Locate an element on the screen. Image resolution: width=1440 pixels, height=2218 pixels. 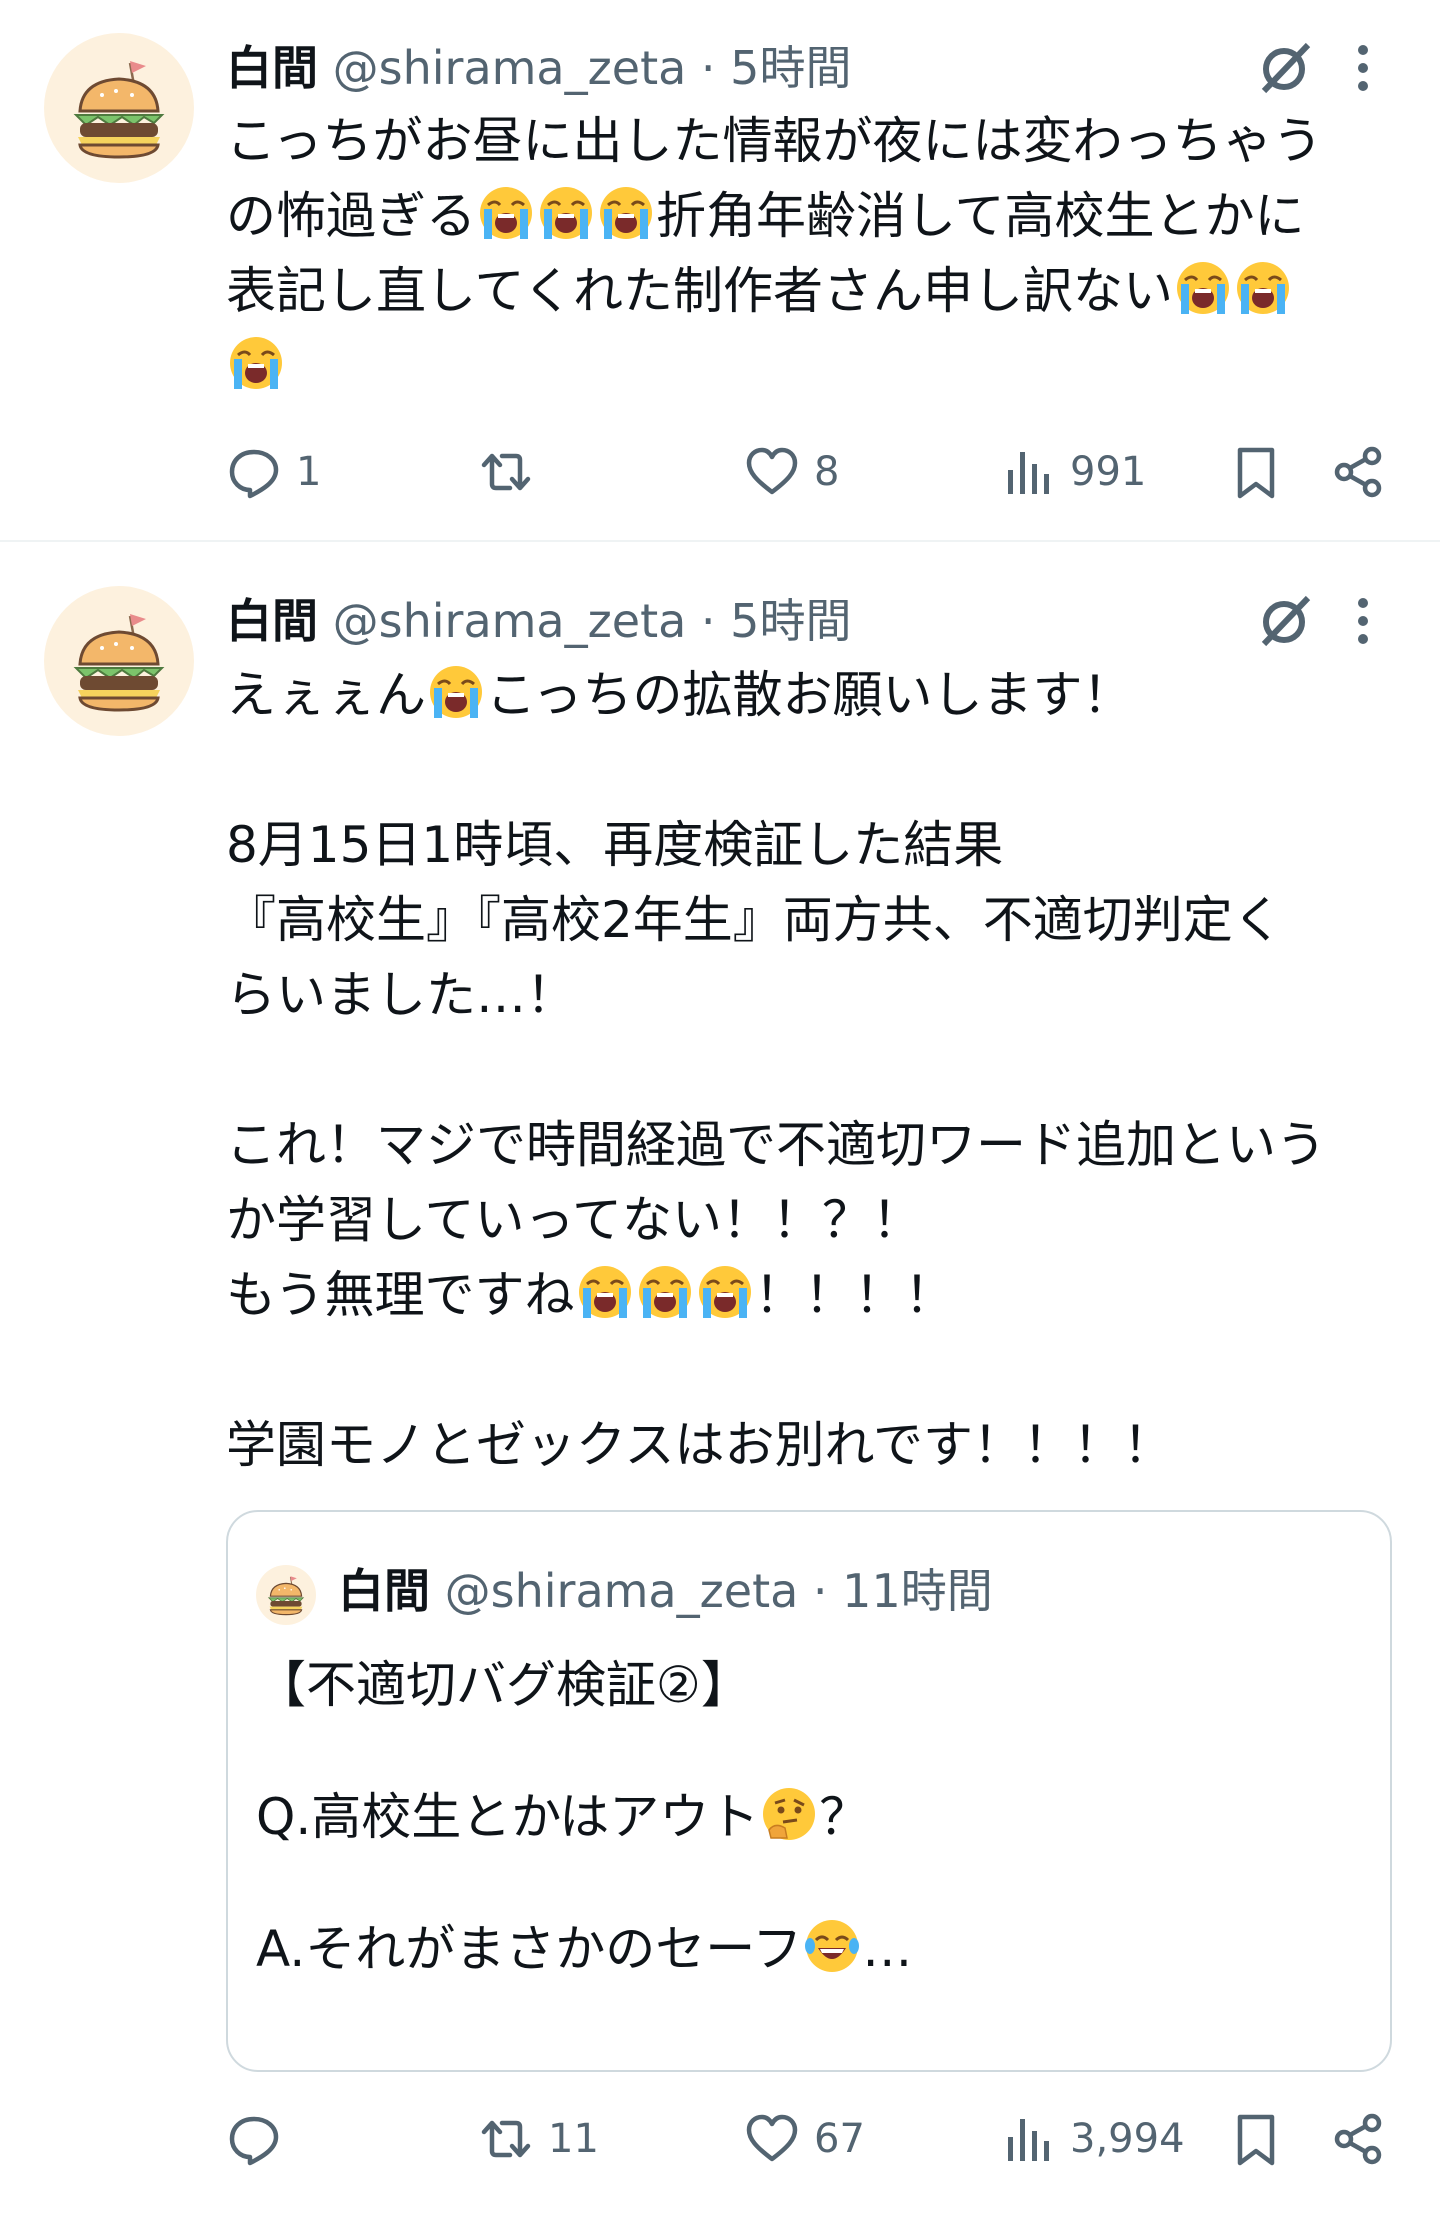
tweet-text-segment: 折角年齢消して高校生とかに is located at coordinates (980, 216).